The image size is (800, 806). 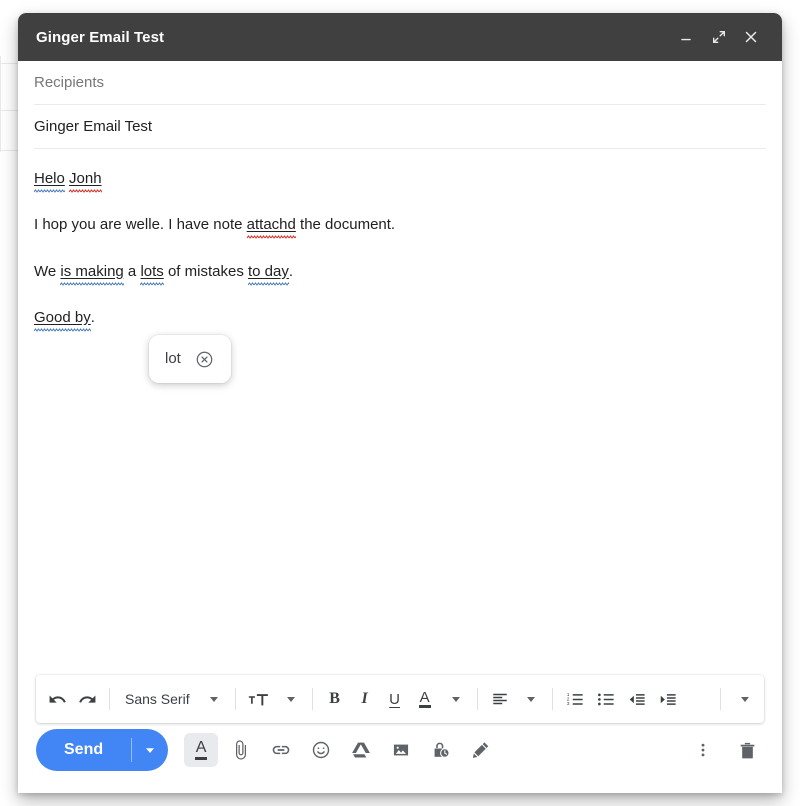 What do you see at coordinates (606, 699) in the screenshot?
I see `bulleted-list-icon` at bounding box center [606, 699].